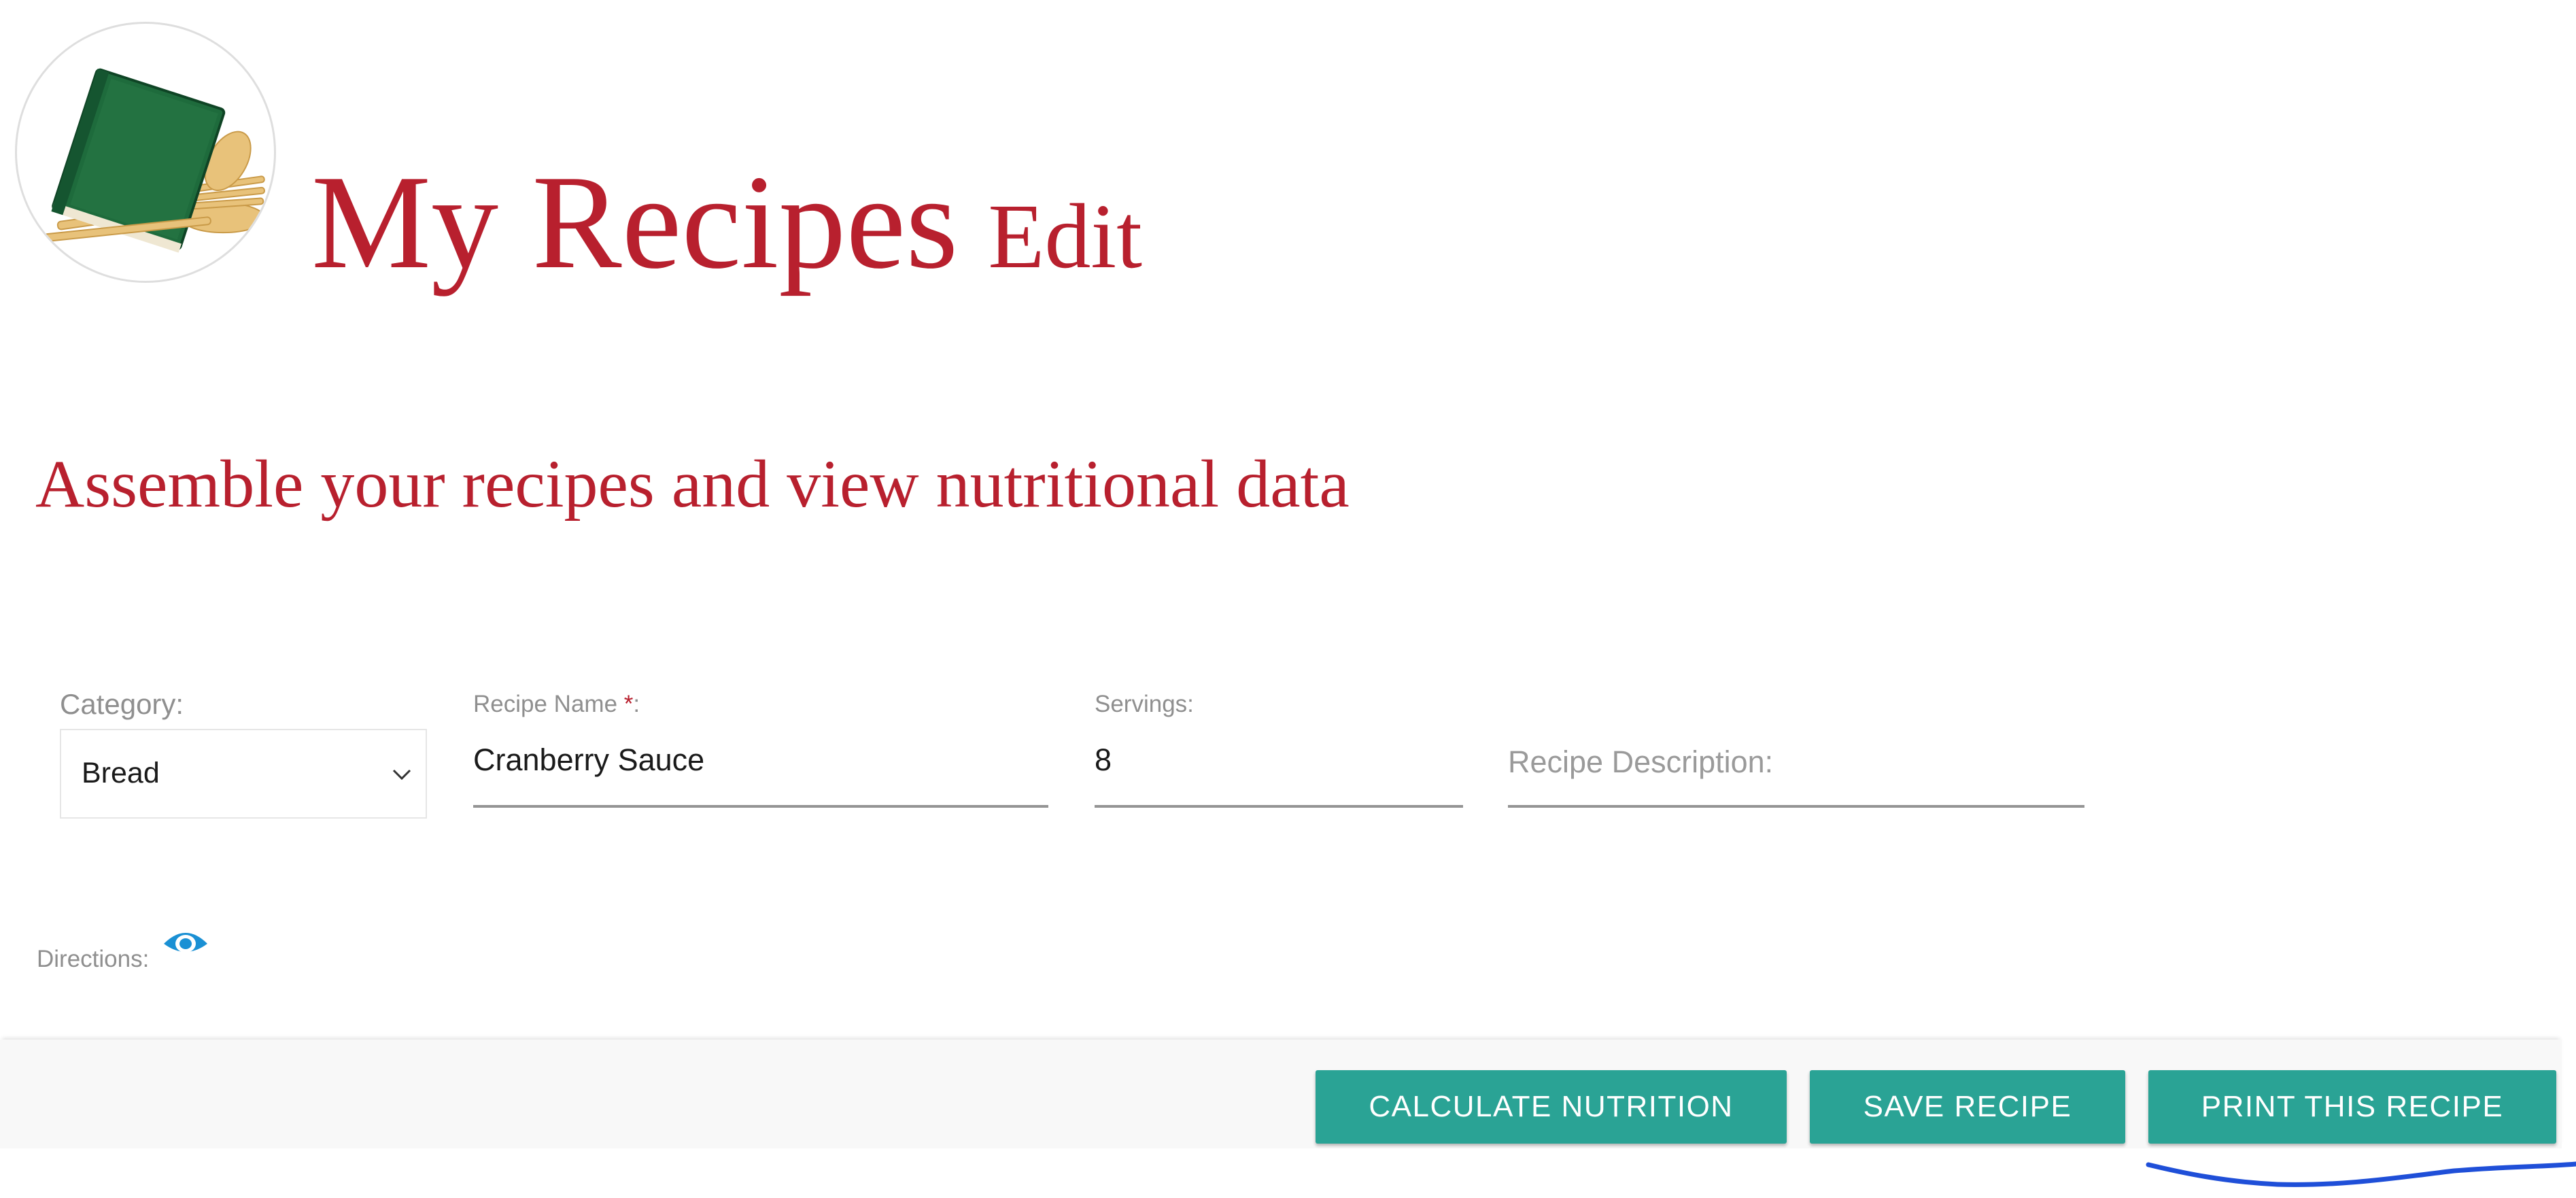 This screenshot has width=2576, height=1198. Describe the element at coordinates (548, 704) in the screenshot. I see `recipe-name-label-text: Recipe Name` at that location.